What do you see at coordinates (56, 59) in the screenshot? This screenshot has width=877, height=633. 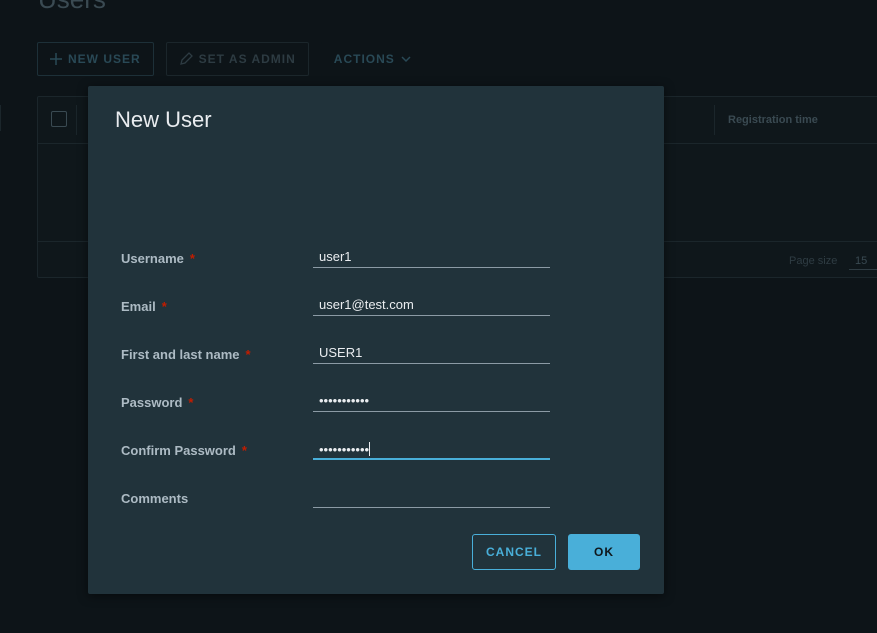 I see `plus-icon` at bounding box center [56, 59].